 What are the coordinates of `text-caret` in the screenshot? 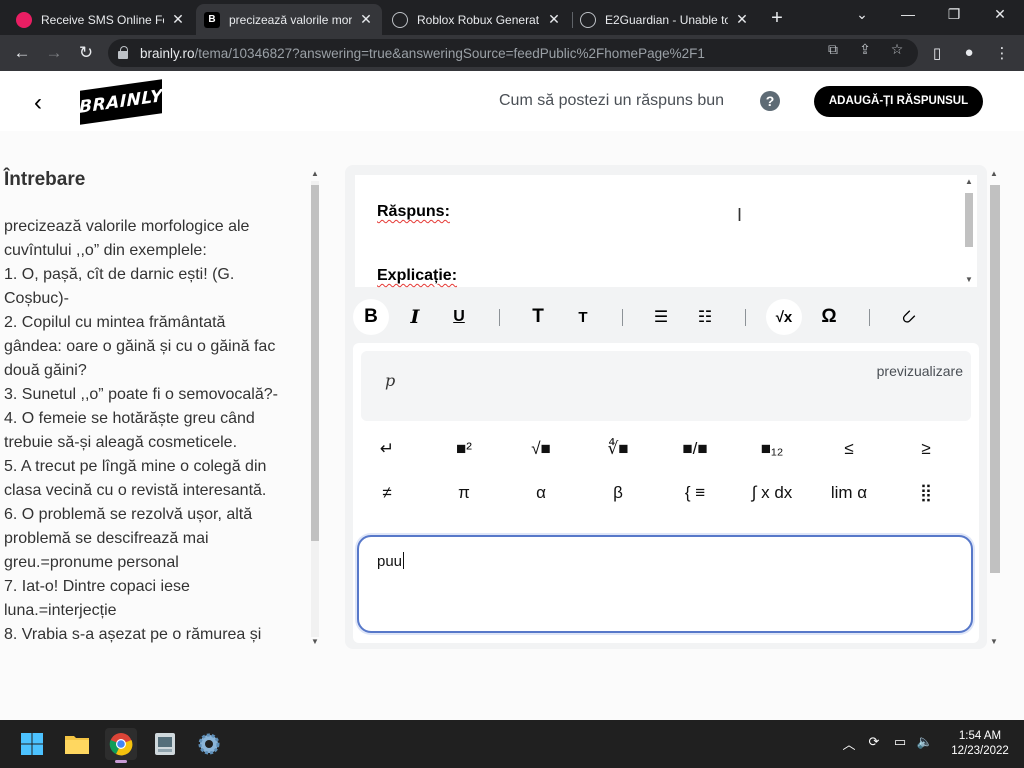 It's located at (404, 560).